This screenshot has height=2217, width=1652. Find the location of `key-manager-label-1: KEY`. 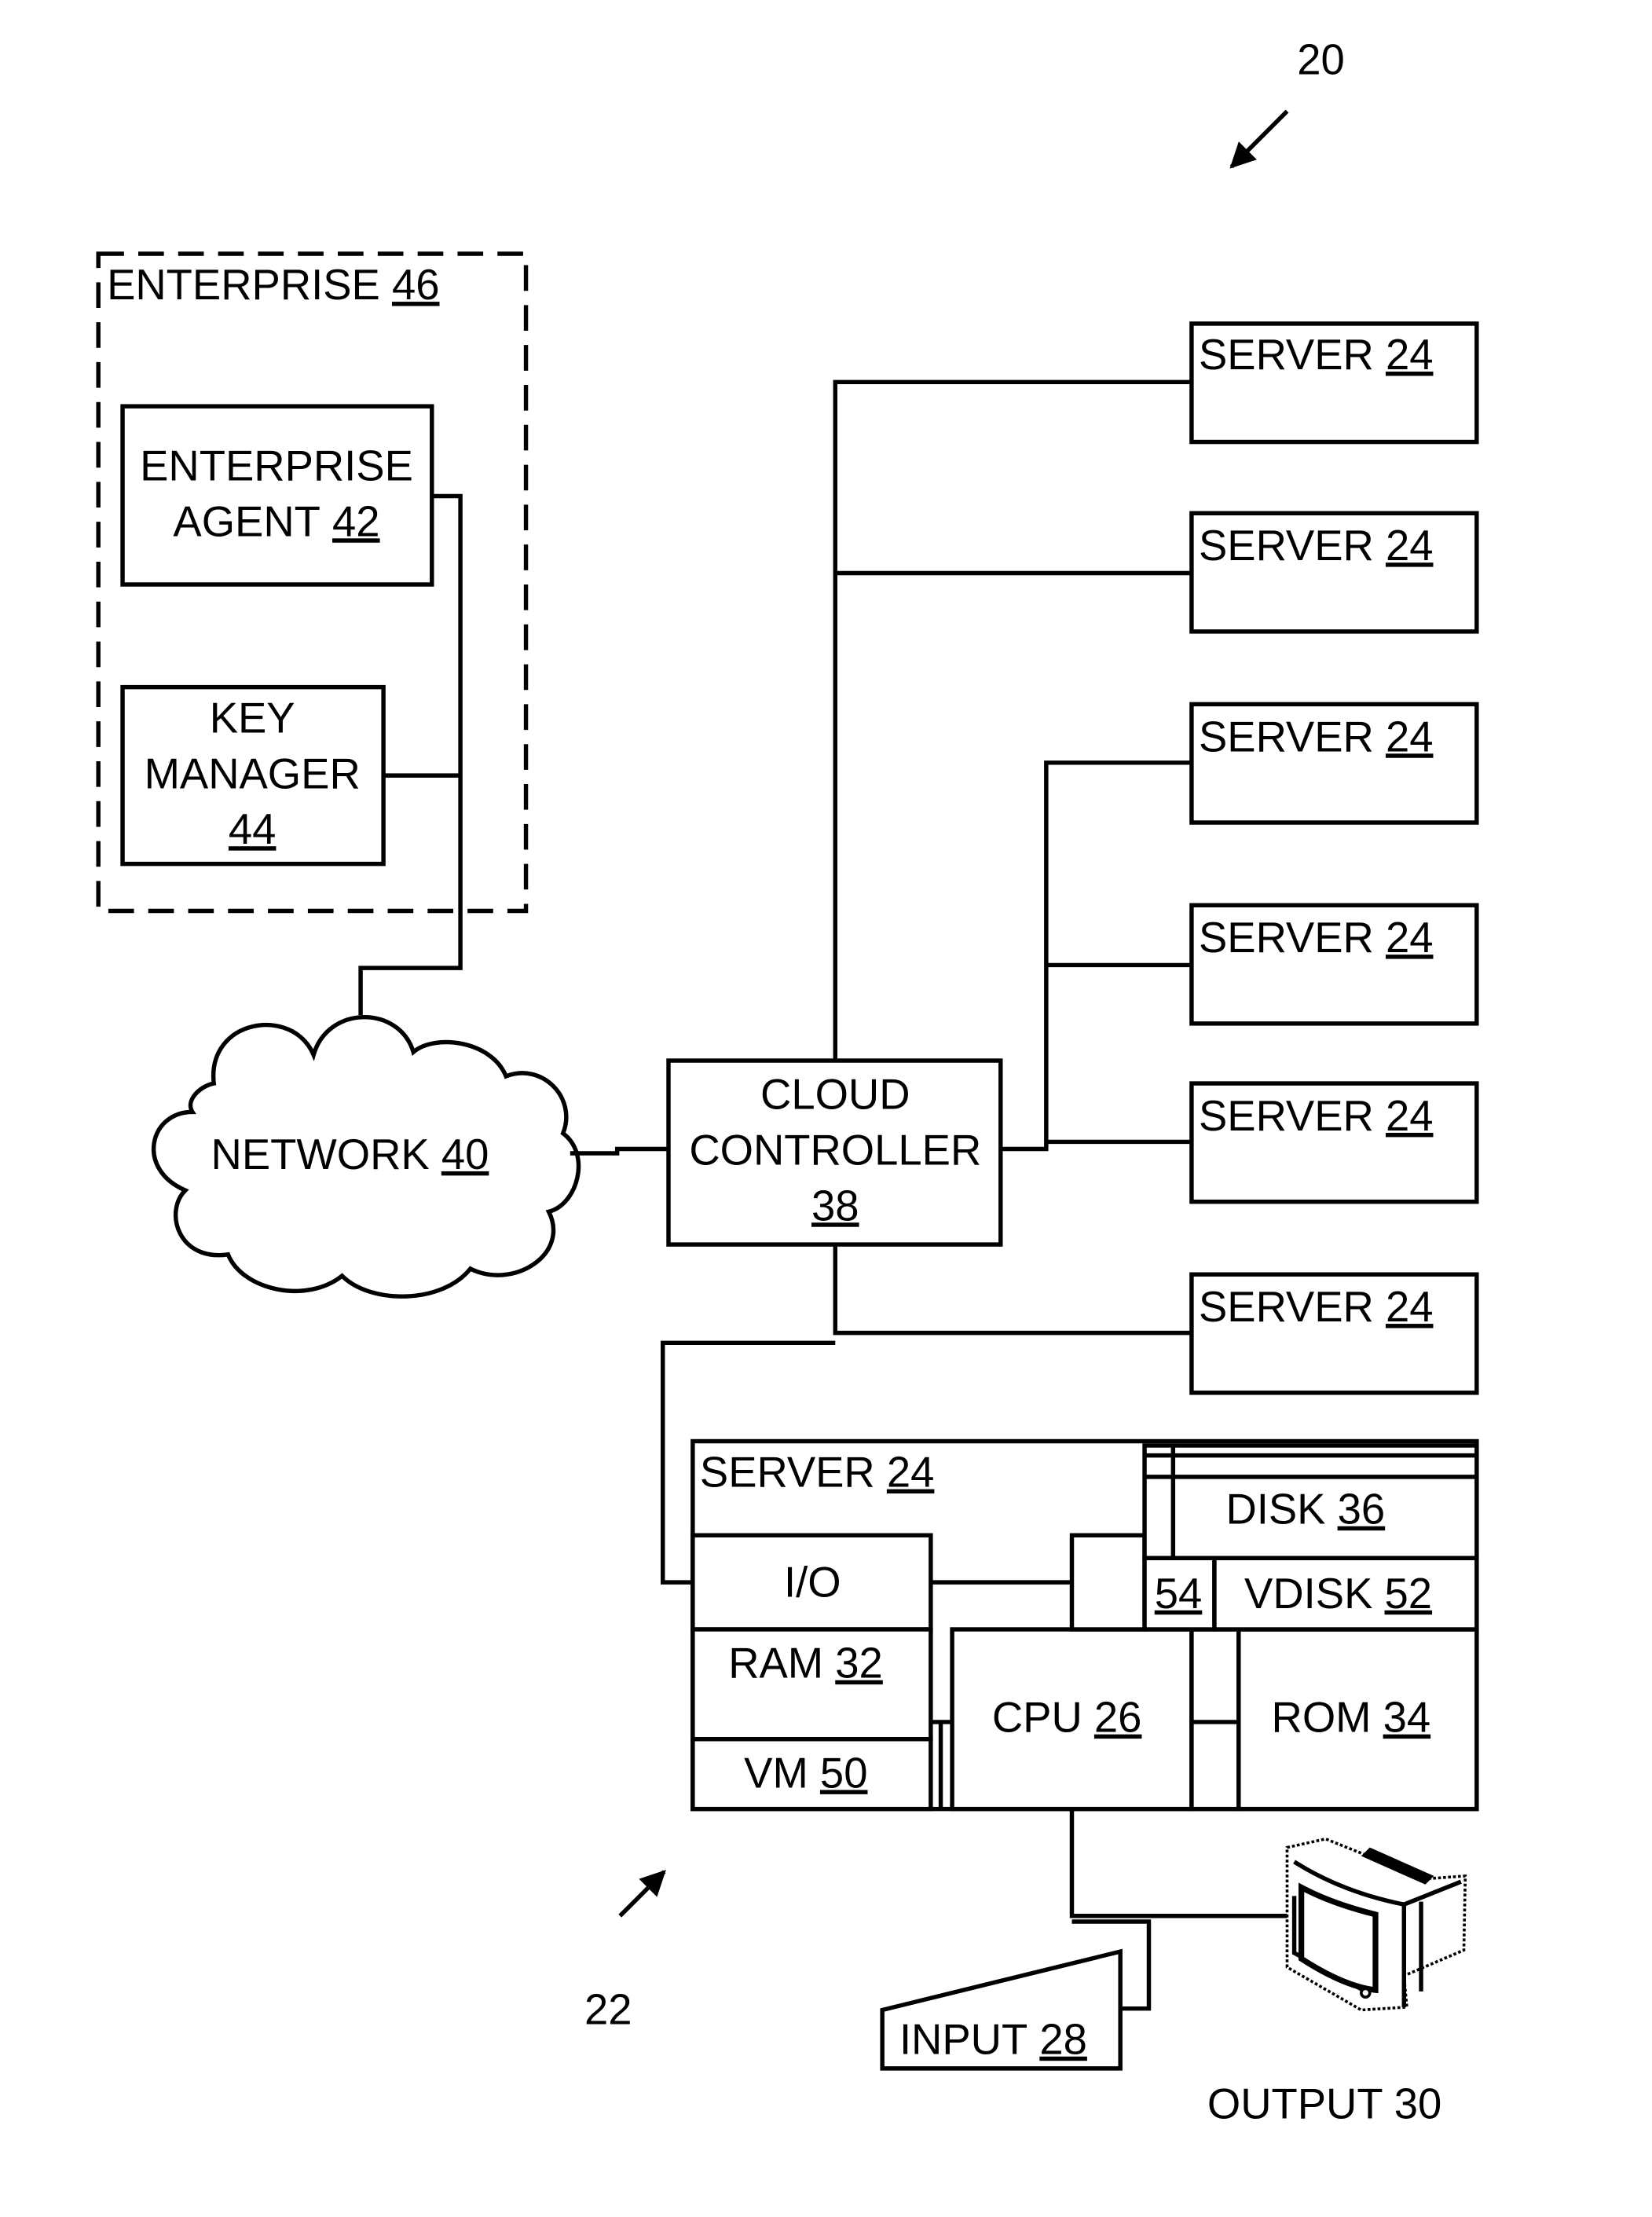

key-manager-label-1: KEY is located at coordinates (252, 718).